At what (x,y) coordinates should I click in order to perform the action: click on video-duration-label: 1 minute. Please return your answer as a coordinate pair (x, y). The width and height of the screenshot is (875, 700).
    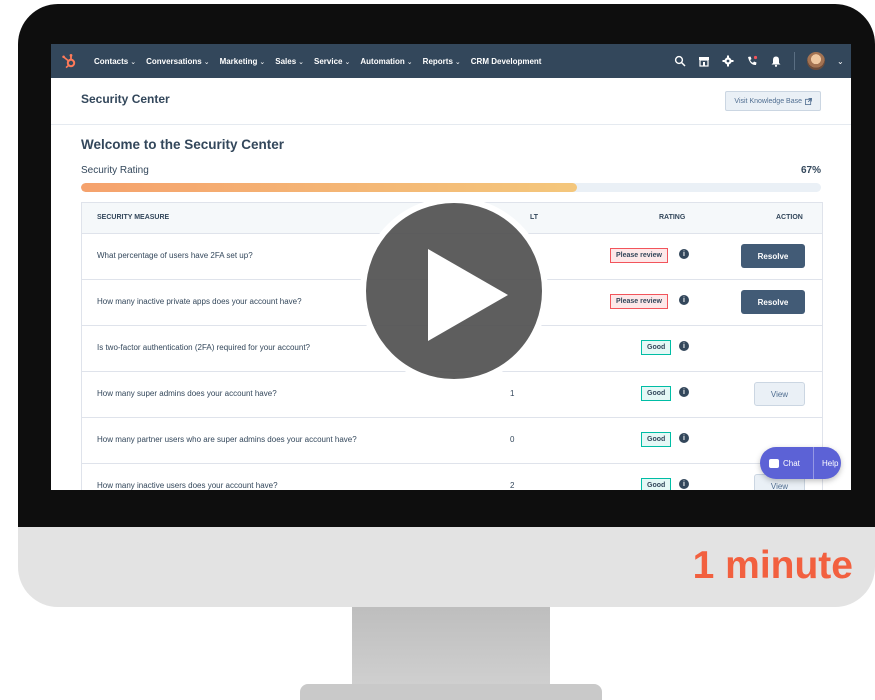
    Looking at the image, I should click on (772, 565).